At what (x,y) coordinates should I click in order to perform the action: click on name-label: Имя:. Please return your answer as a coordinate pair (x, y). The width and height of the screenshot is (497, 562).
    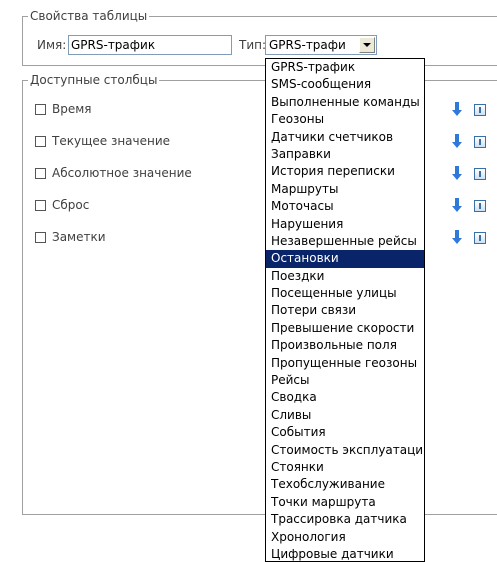
    Looking at the image, I should click on (52, 45).